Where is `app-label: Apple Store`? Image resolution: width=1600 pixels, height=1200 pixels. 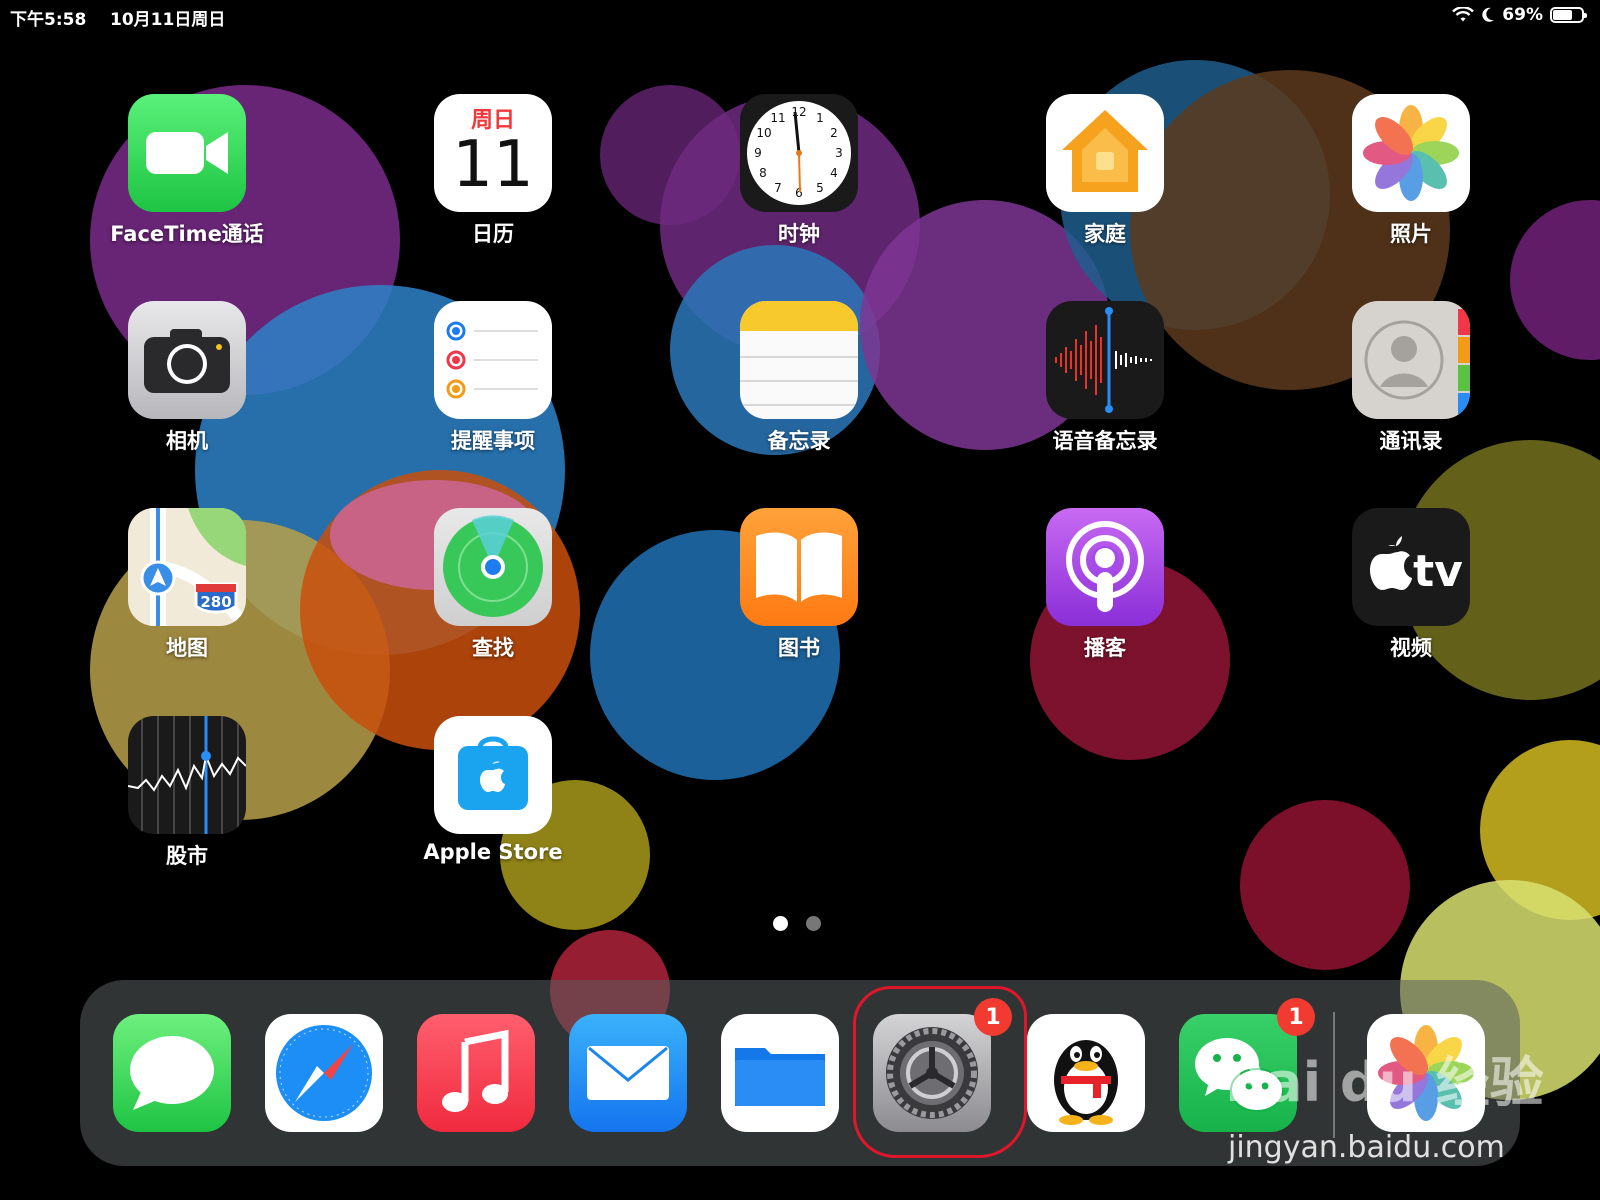
app-label: Apple Store is located at coordinates (493, 852).